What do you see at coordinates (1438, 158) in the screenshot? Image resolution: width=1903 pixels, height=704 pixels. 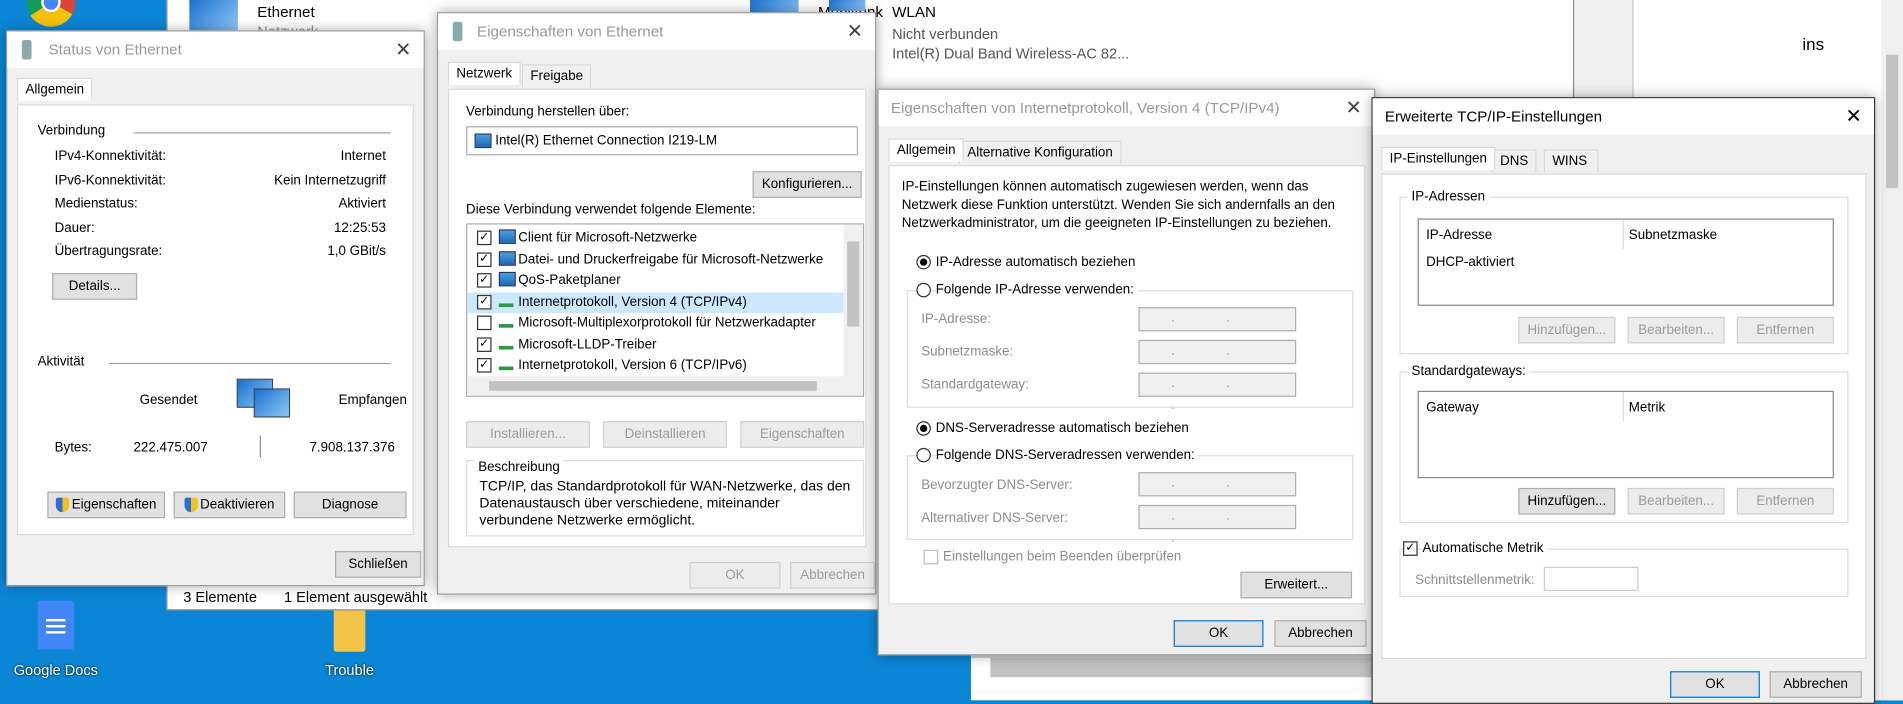 I see `tab-ip-settings: IP-Einstellungen` at bounding box center [1438, 158].